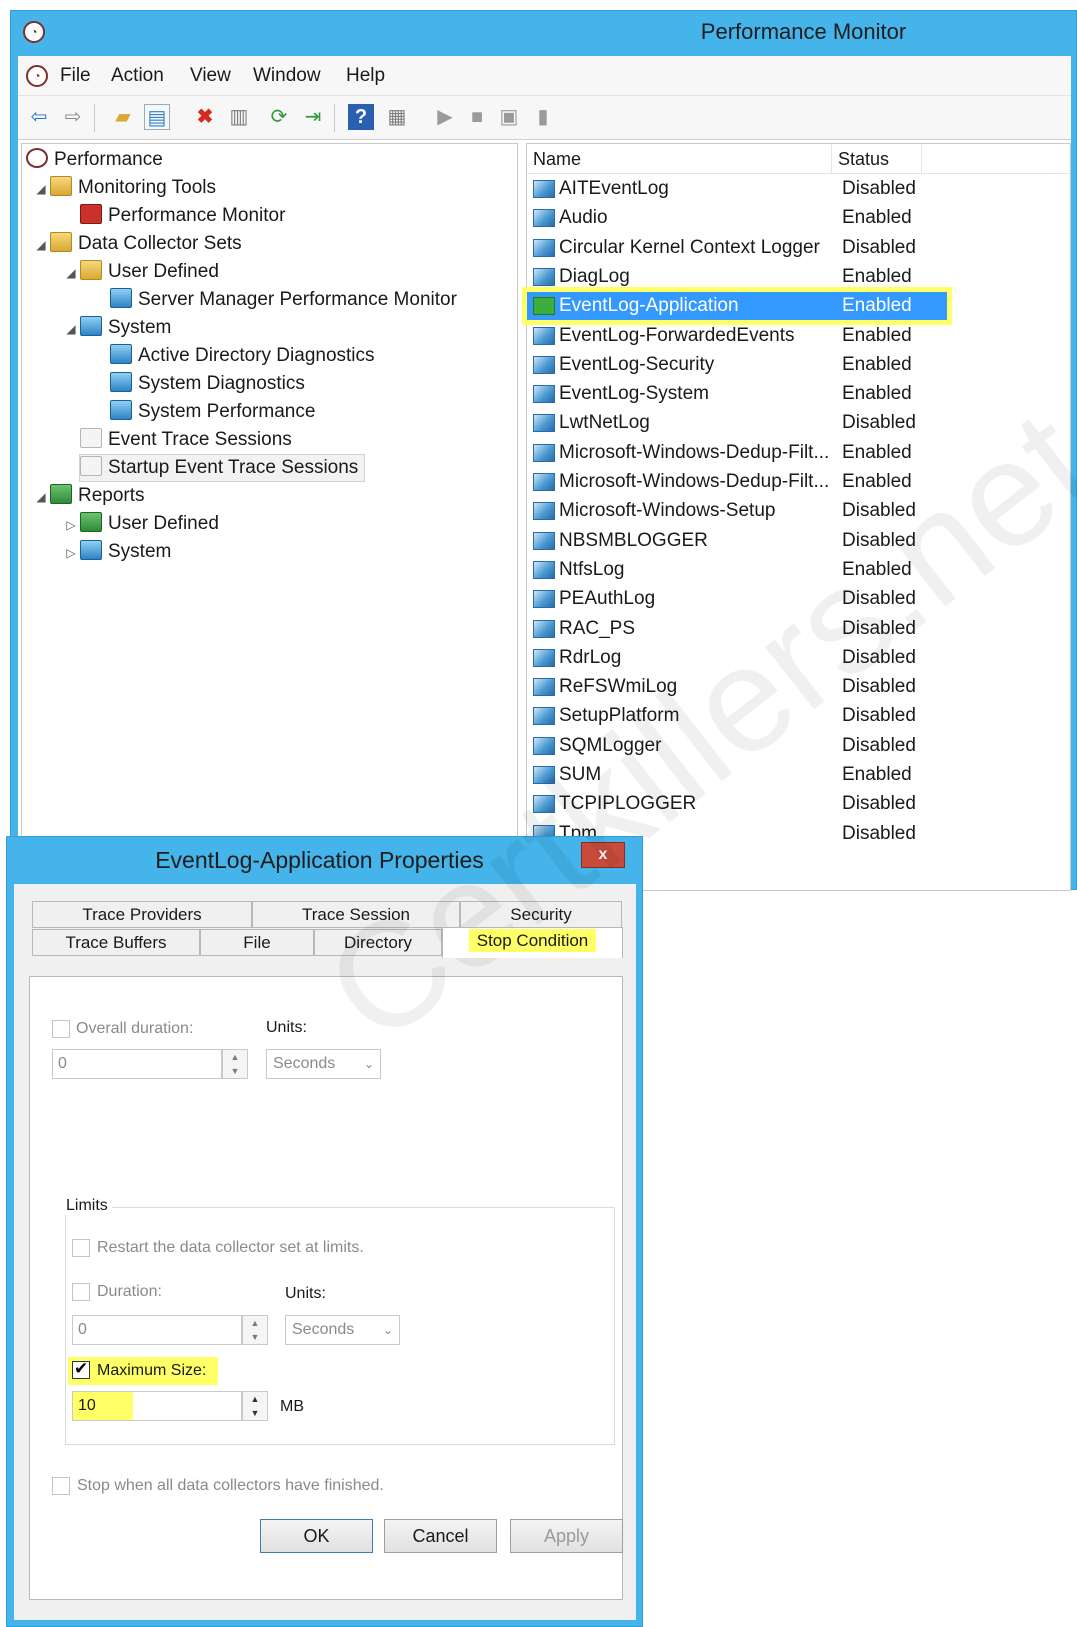 This screenshot has height=1627, width=1077. What do you see at coordinates (73, 117) in the screenshot?
I see `forward-arrow-icon: ⇨` at bounding box center [73, 117].